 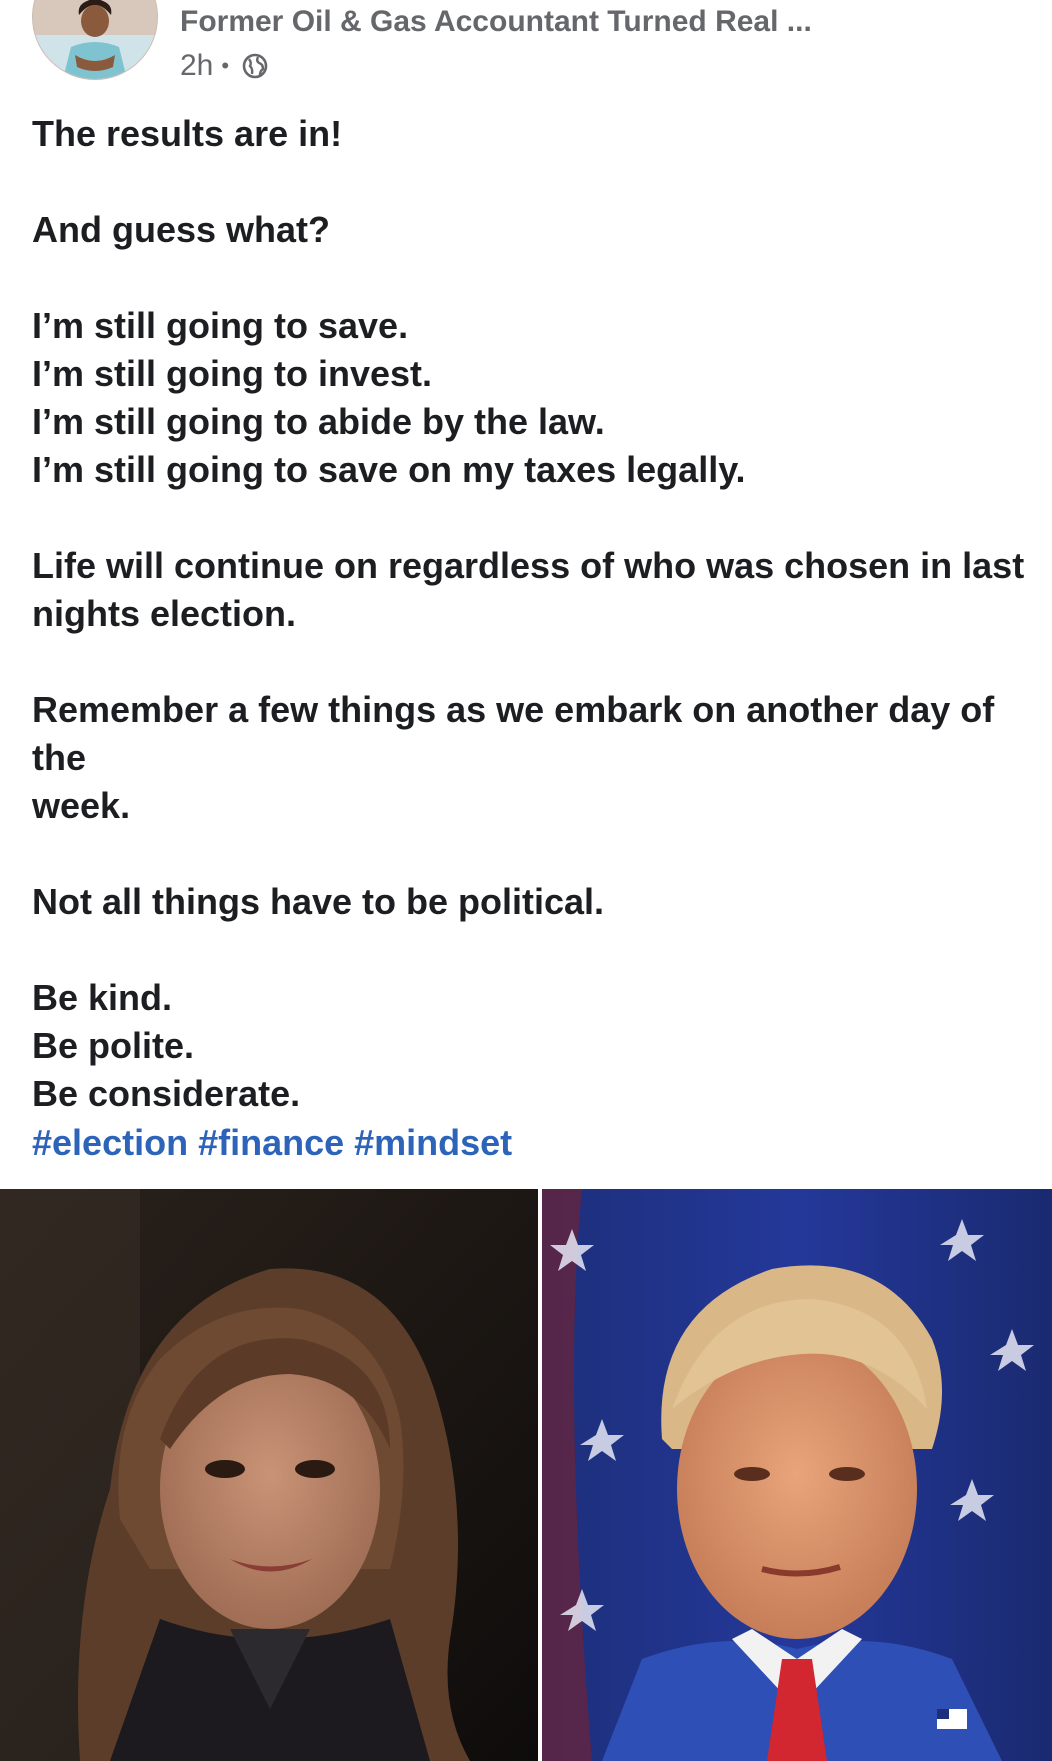 I want to click on post-text-line: I’m still going to invest., so click(x=232, y=373).